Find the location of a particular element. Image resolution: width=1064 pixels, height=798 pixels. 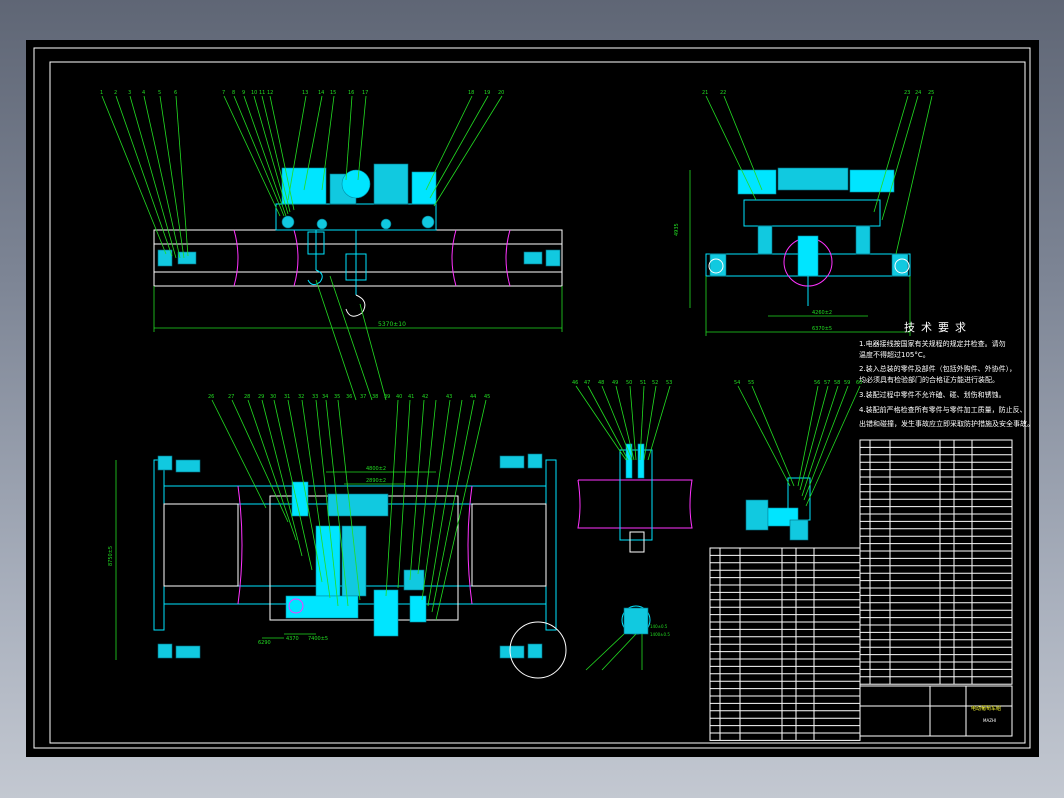

svg-text: 22 is located at coordinates (723, 93).